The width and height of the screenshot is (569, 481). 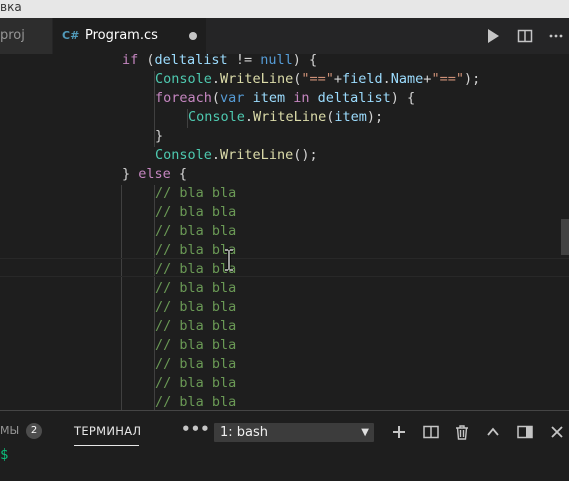 What do you see at coordinates (229, 260) in the screenshot?
I see `text-cursor-icon` at bounding box center [229, 260].